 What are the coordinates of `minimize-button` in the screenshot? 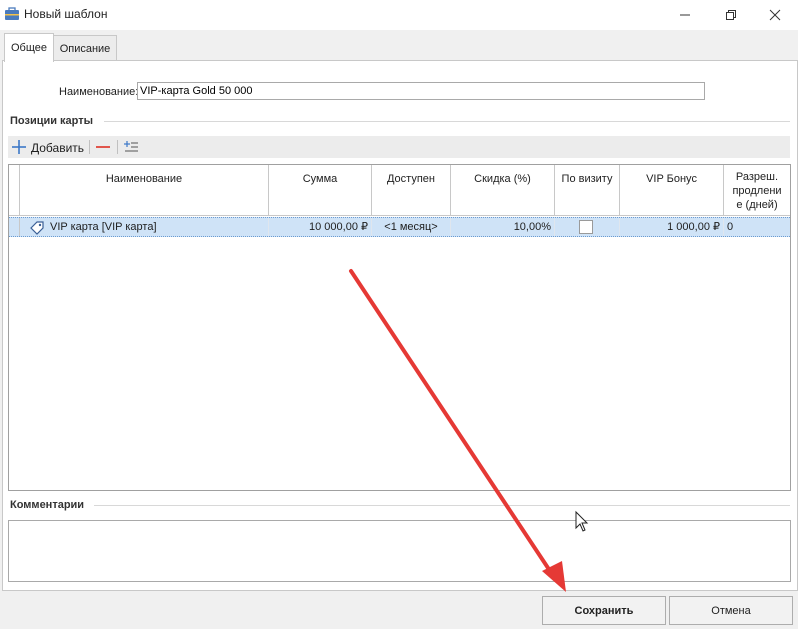 It's located at (685, 15).